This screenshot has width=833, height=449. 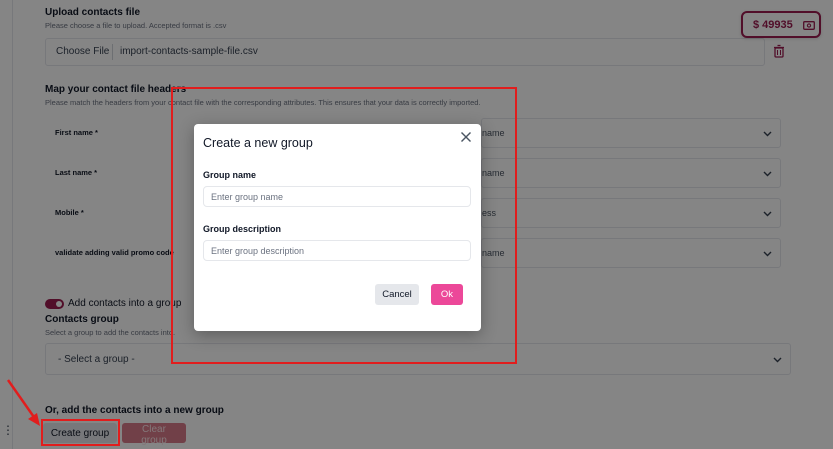 What do you see at coordinates (80, 432) in the screenshot?
I see `annotation-box-create-group` at bounding box center [80, 432].